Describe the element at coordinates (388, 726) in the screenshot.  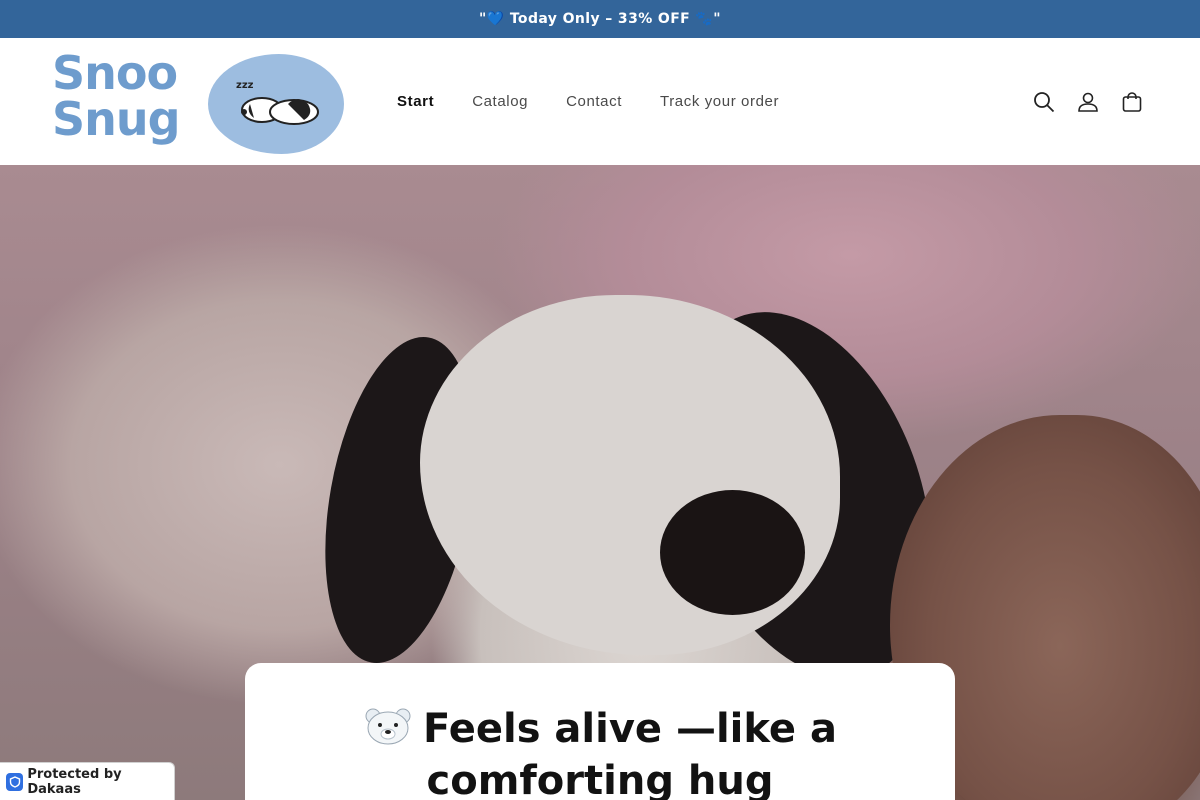
I see `bear-face-icon` at that location.